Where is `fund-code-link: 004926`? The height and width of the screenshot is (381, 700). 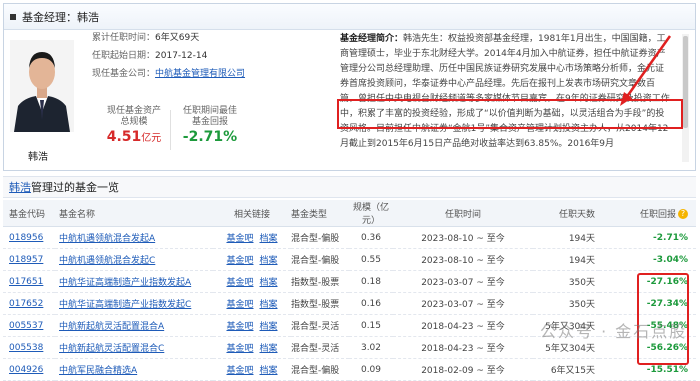
fund-code-link: 004926 is located at coordinates (26, 370).